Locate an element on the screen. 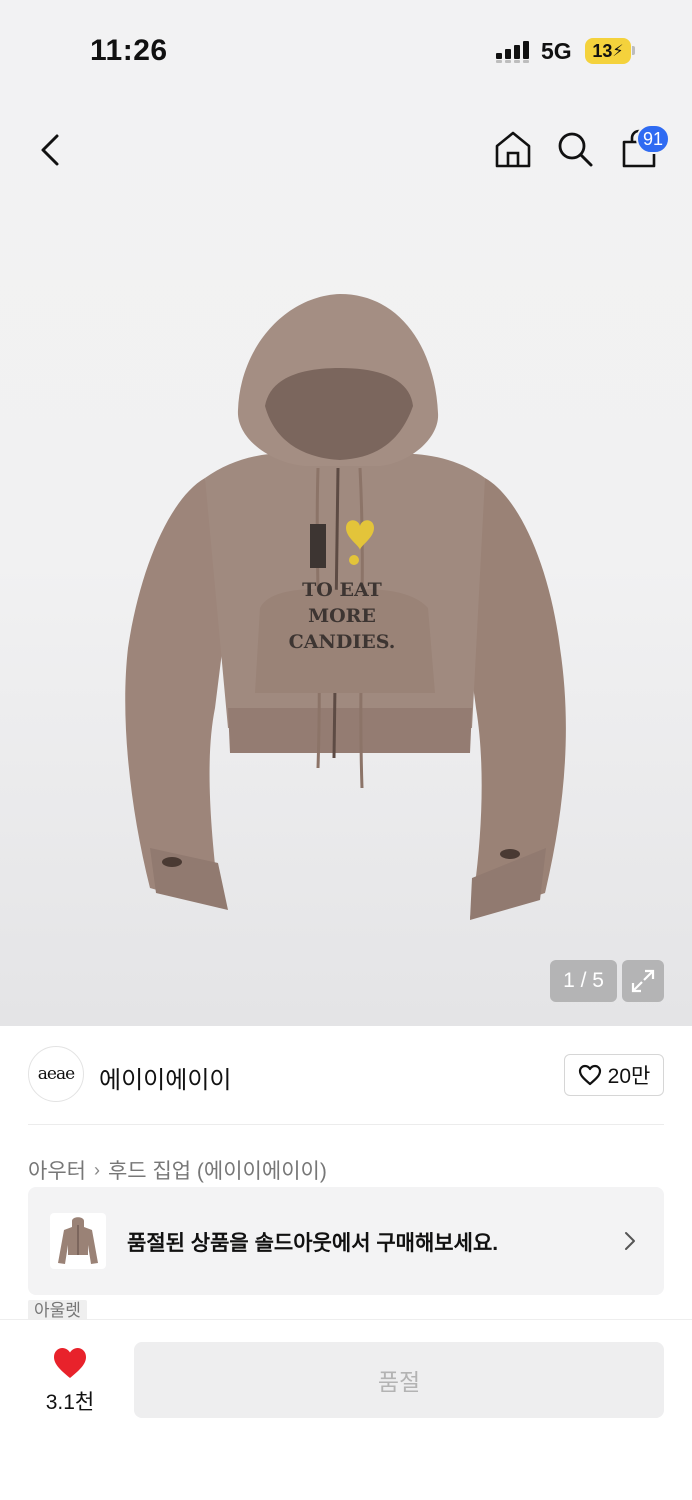 This screenshot has height=1500, width=692. cart-count-badge: 91 is located at coordinates (653, 139).